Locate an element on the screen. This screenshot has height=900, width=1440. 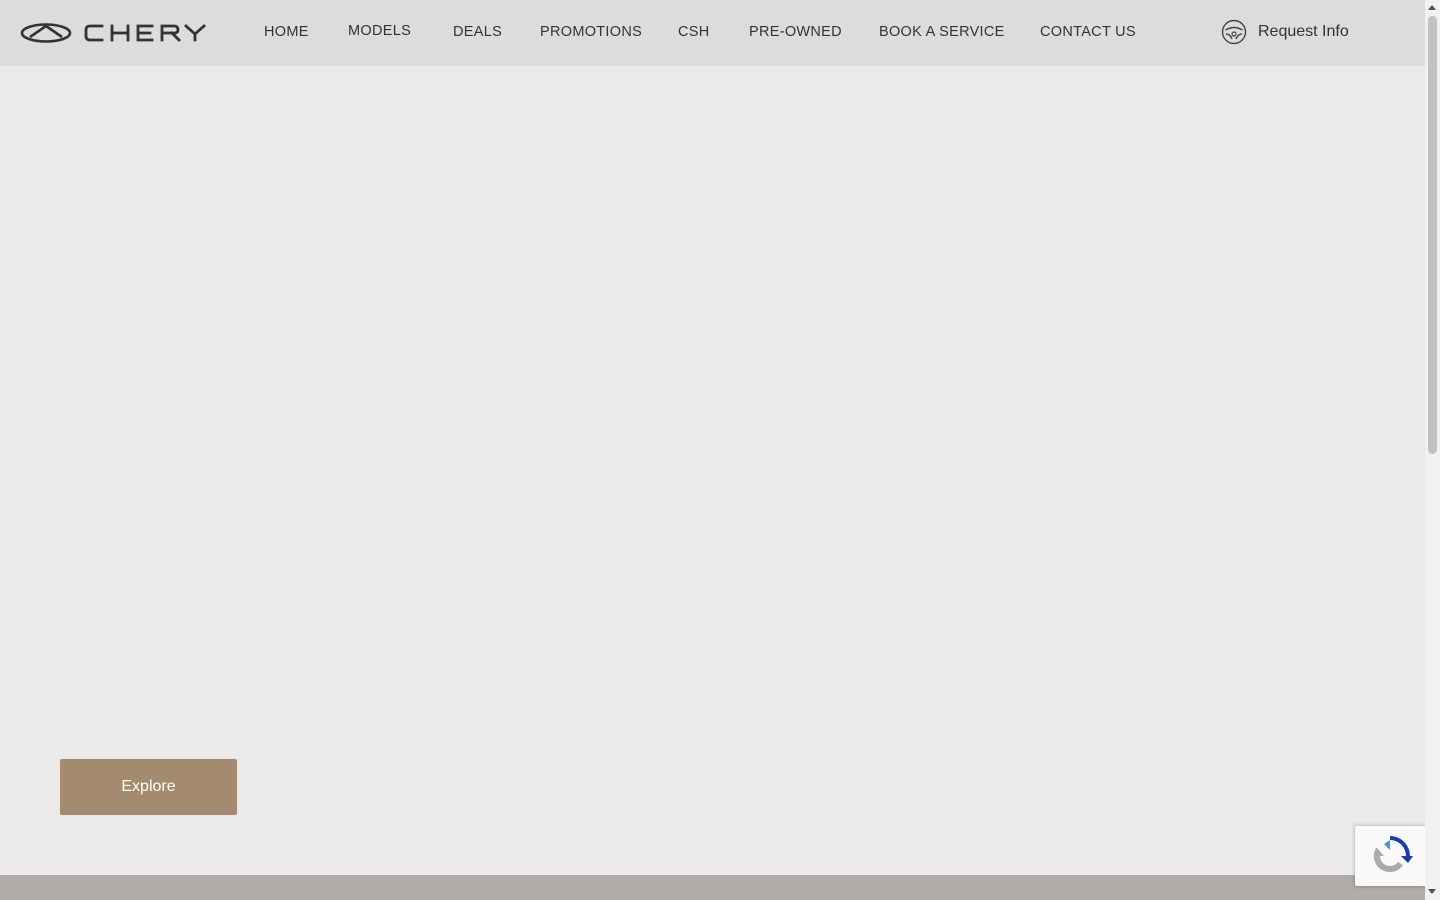
scroll-down-arrow-icon is located at coordinates (1432, 891).